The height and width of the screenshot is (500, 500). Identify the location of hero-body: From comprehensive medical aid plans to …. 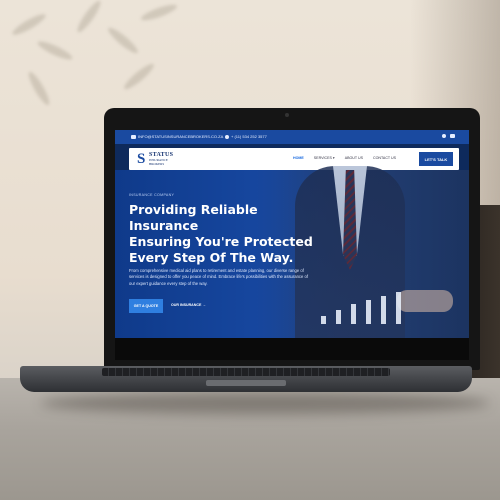
(219, 277).